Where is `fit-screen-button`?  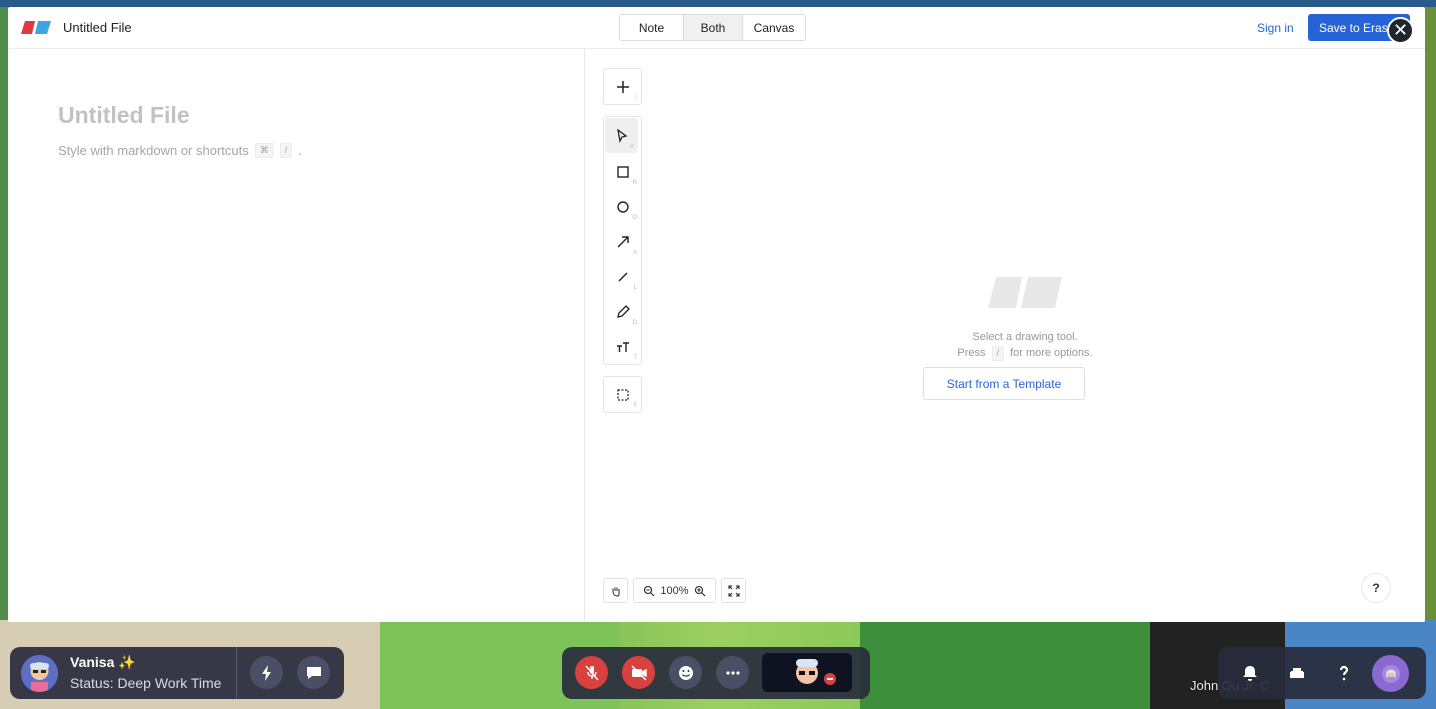 fit-screen-button is located at coordinates (733, 590).